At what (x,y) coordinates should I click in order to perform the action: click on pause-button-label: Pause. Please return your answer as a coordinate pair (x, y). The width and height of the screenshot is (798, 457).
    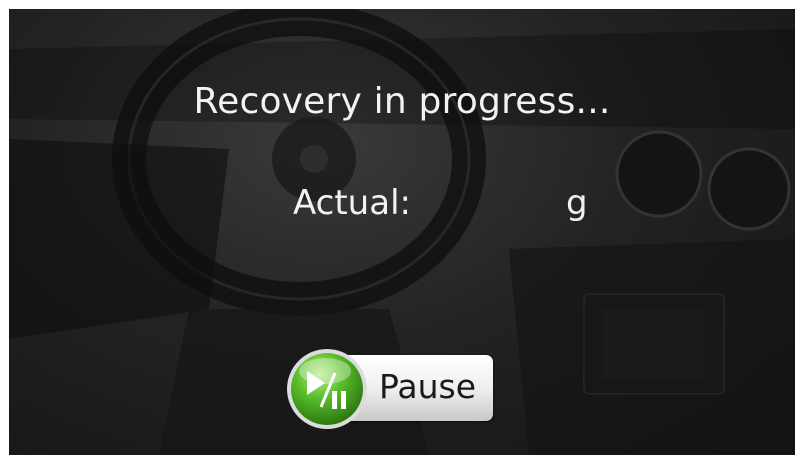
    Looking at the image, I should click on (428, 386).